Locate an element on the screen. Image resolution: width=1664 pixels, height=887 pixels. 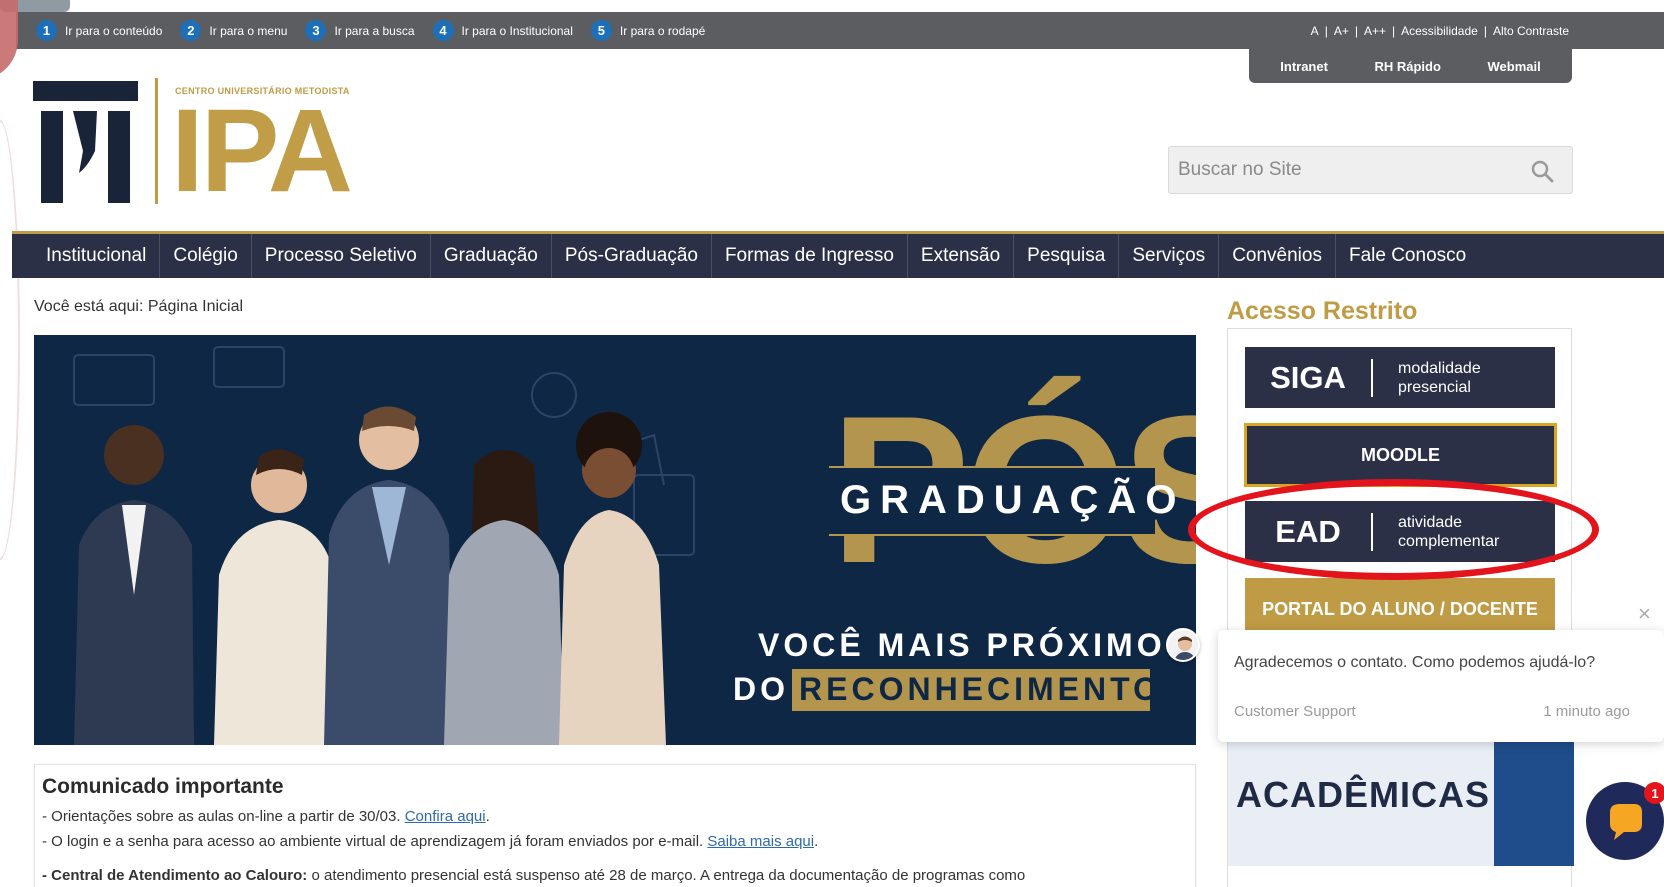
skip-number: 5 is located at coordinates (601, 30).